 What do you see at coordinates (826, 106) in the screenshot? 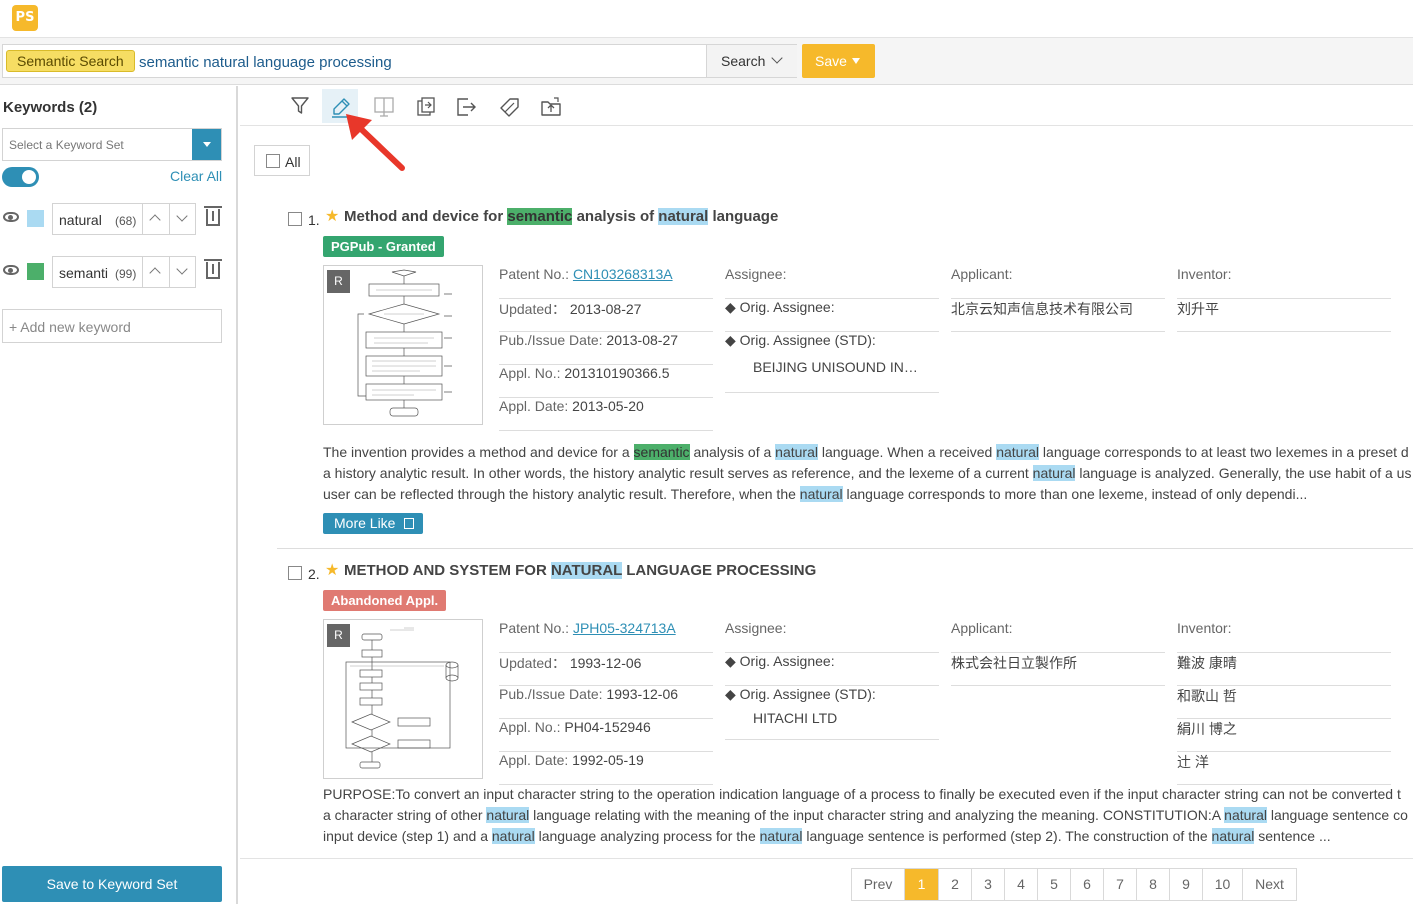
I see `results-toolbar` at bounding box center [826, 106].